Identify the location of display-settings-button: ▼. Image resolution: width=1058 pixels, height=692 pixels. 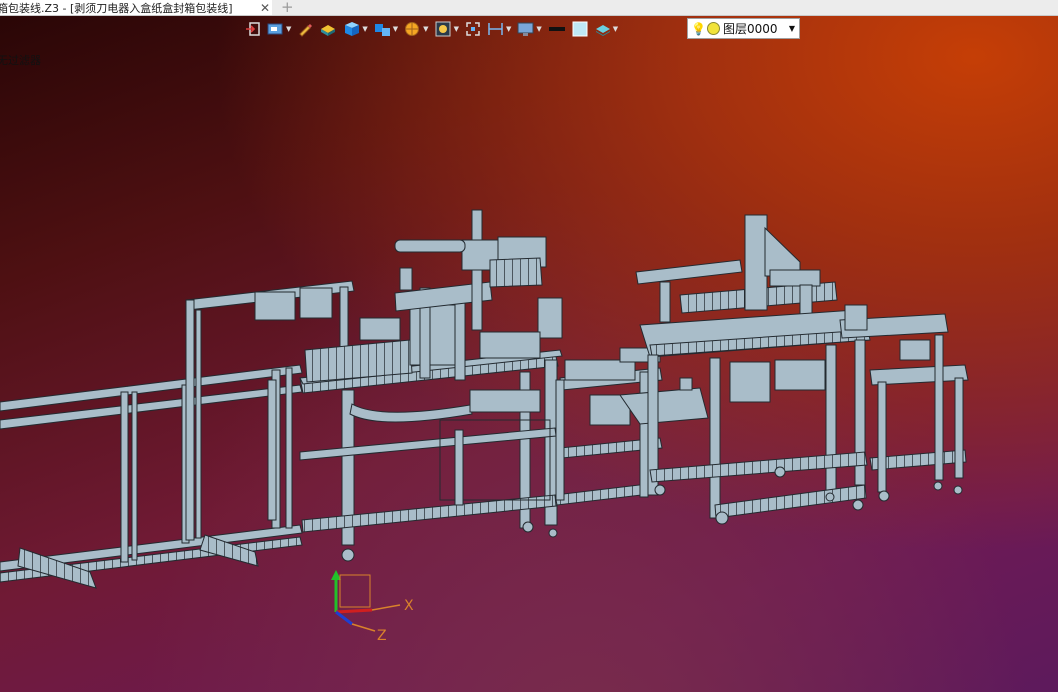
(529, 29).